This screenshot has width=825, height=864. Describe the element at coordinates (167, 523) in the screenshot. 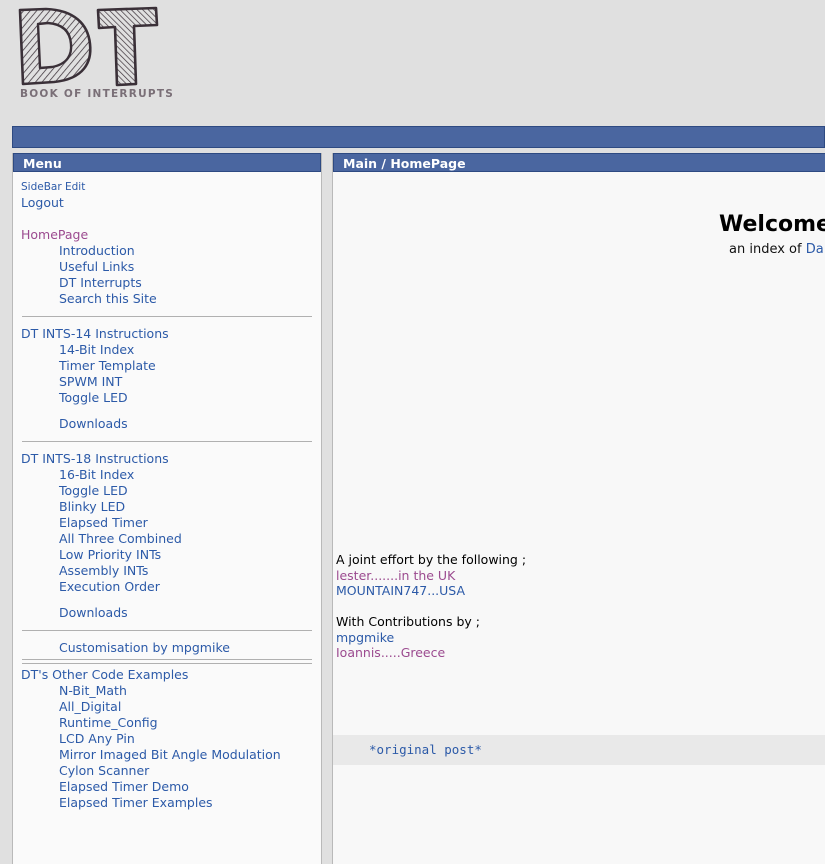

I see `sidebar-item-elapsed-timer: Elapsed Timer` at that location.